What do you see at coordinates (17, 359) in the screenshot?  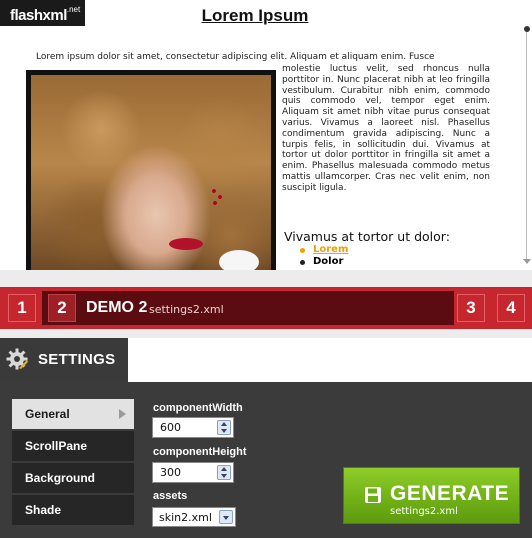 I see `gear-icon` at bounding box center [17, 359].